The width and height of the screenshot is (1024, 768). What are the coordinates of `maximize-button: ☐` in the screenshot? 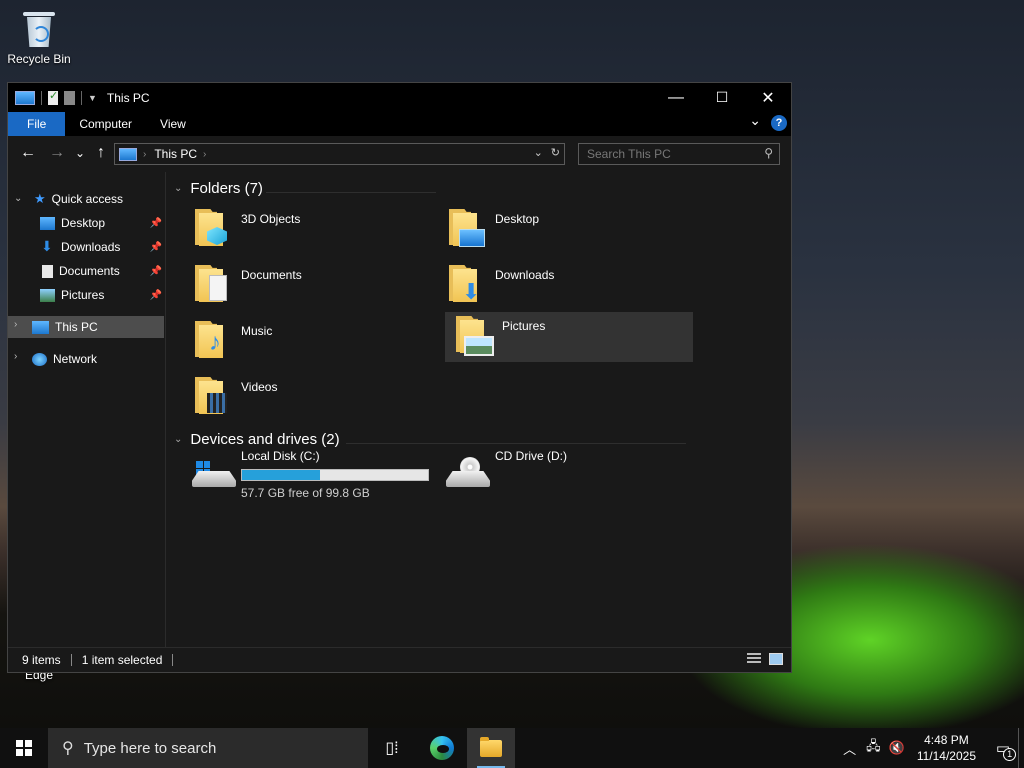 It's located at (722, 97).